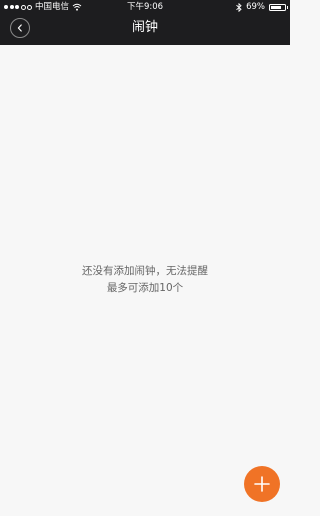  What do you see at coordinates (144, 27) in the screenshot?
I see `page-title: 闹钟` at bounding box center [144, 27].